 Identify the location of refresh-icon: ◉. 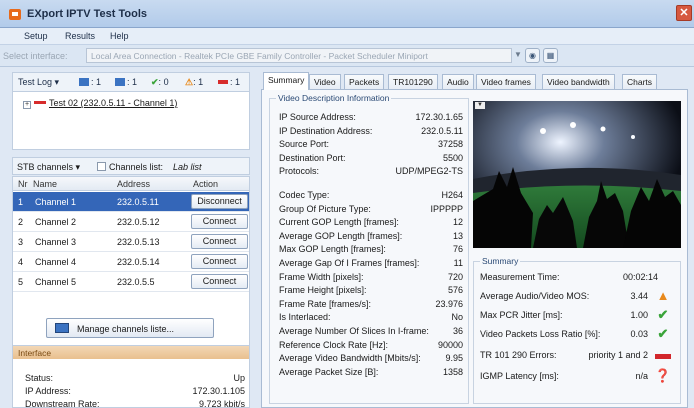
(532, 55).